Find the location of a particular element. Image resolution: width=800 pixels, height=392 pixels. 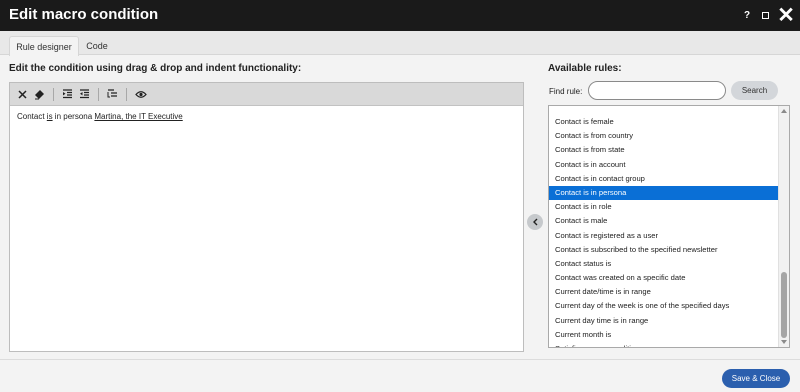

list-item: Contact is in persona is located at coordinates (664, 193).